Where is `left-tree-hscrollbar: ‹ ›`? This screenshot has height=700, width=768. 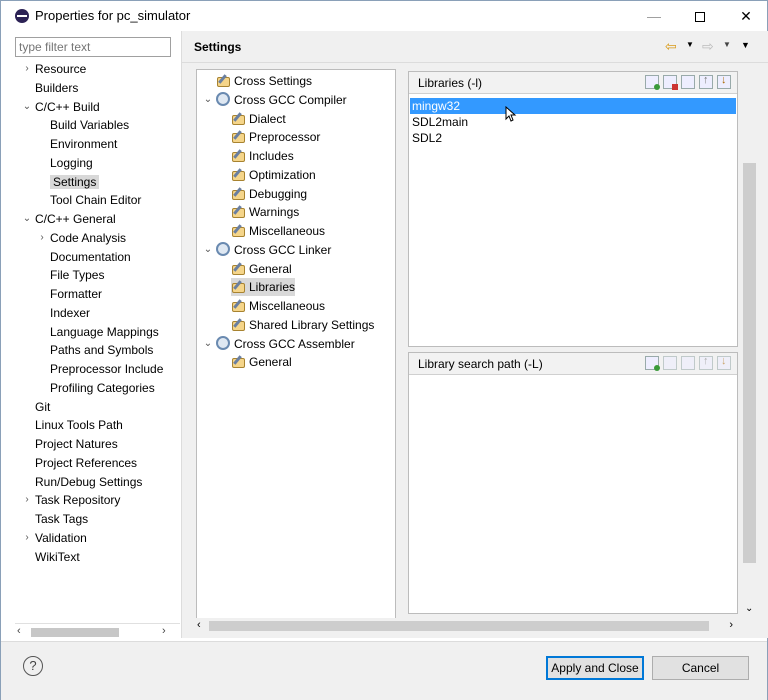
left-tree-hscrollbar: ‹ › is located at coordinates (97, 631).